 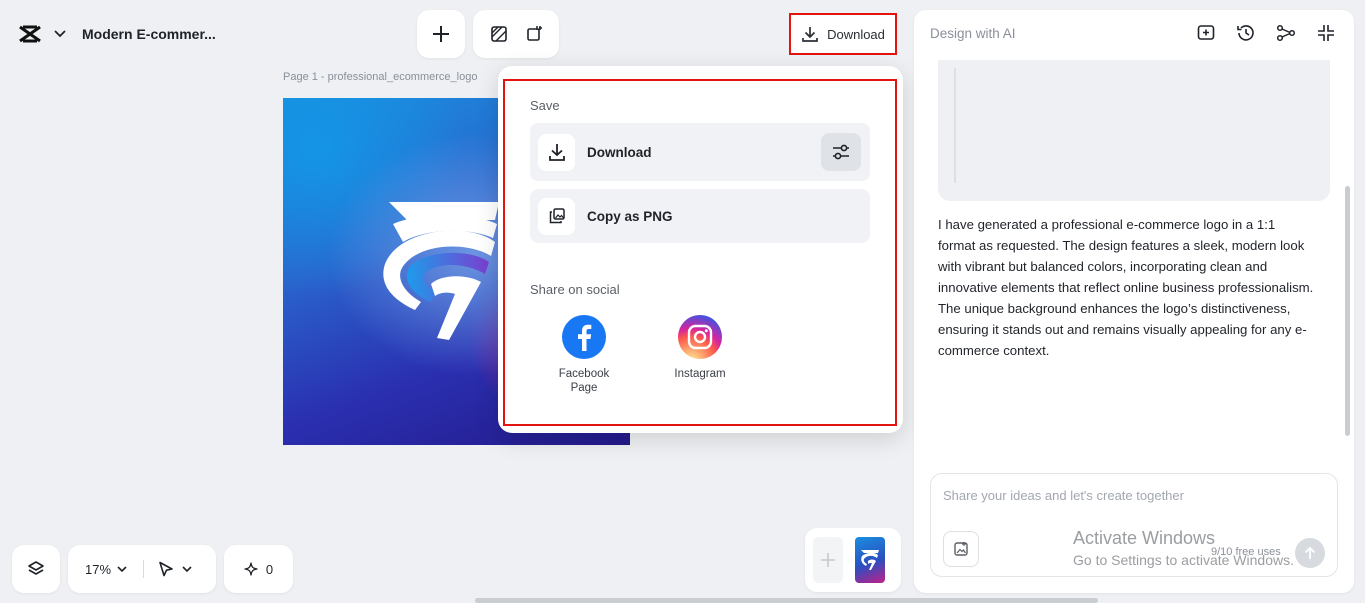 I want to click on horizontal-scrollbar, so click(x=786, y=600).